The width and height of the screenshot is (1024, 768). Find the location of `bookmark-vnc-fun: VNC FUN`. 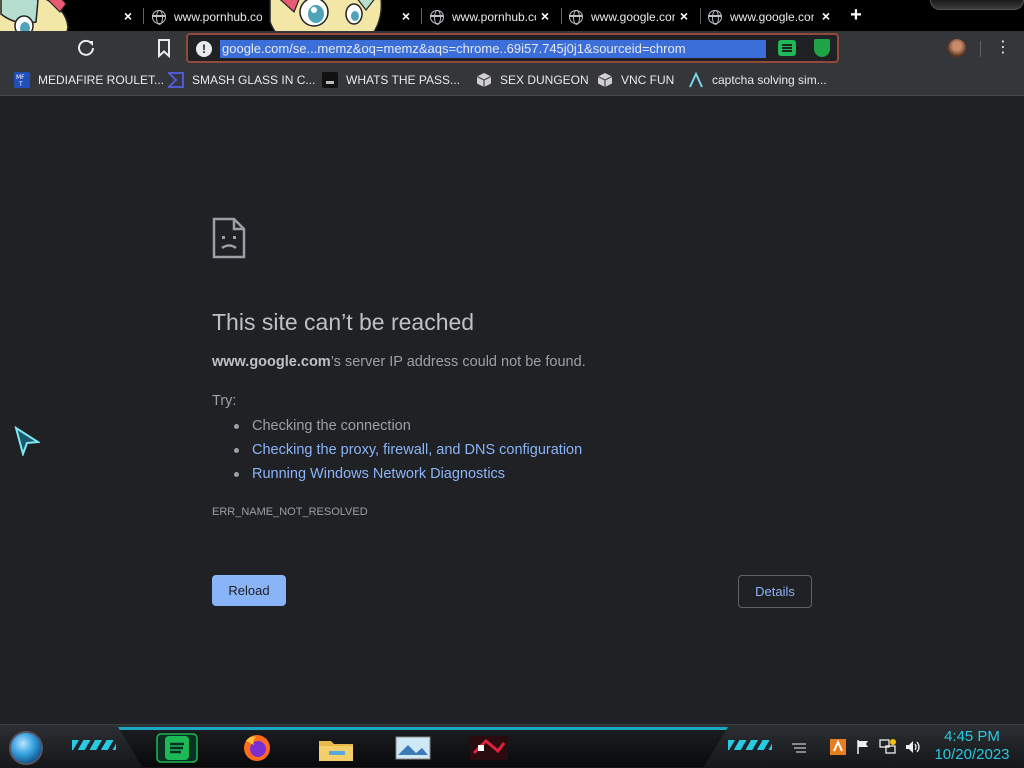

bookmark-vnc-fun: VNC FUN is located at coordinates (635, 80).